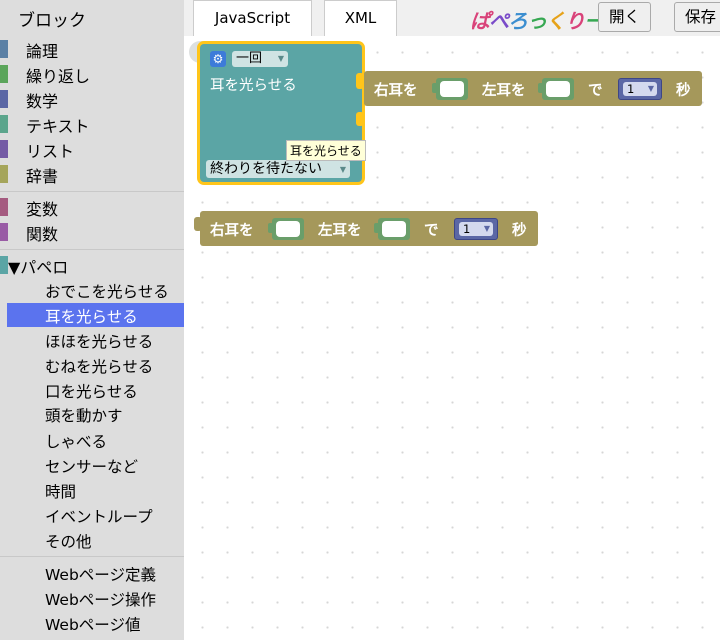 This screenshot has height=640, width=720. I want to click on subcategory-label: その他, so click(68, 542).